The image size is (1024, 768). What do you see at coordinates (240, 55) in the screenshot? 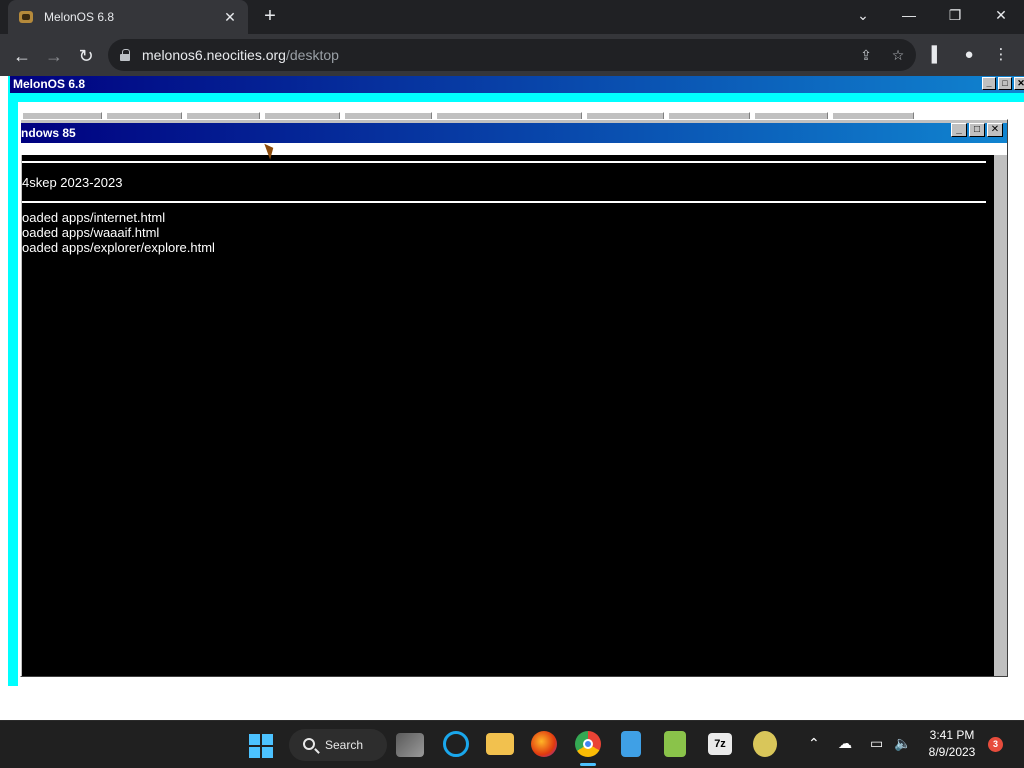
I see `url-text: melonos6.neocities.org/desktop` at bounding box center [240, 55].